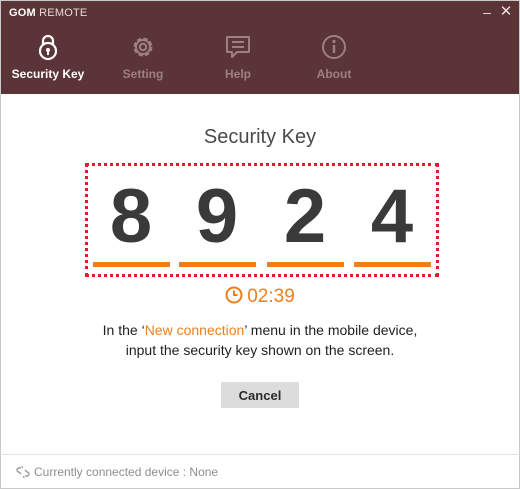  Describe the element at coordinates (126, 472) in the screenshot. I see `connected-device-text: Currently connected device : None` at that location.